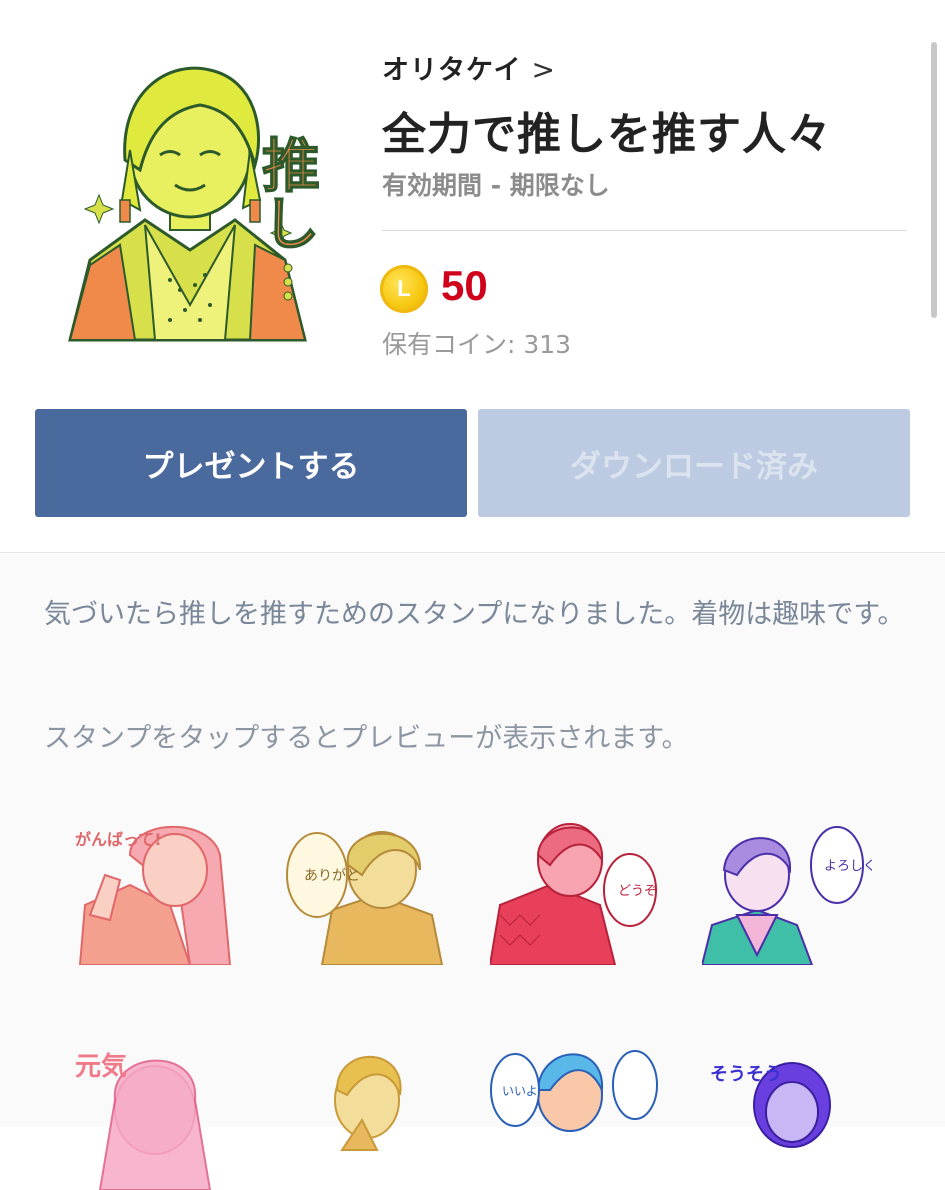  What do you see at coordinates (118, 839) in the screenshot?
I see `sticker-bubble-text: がんばって!` at bounding box center [118, 839].